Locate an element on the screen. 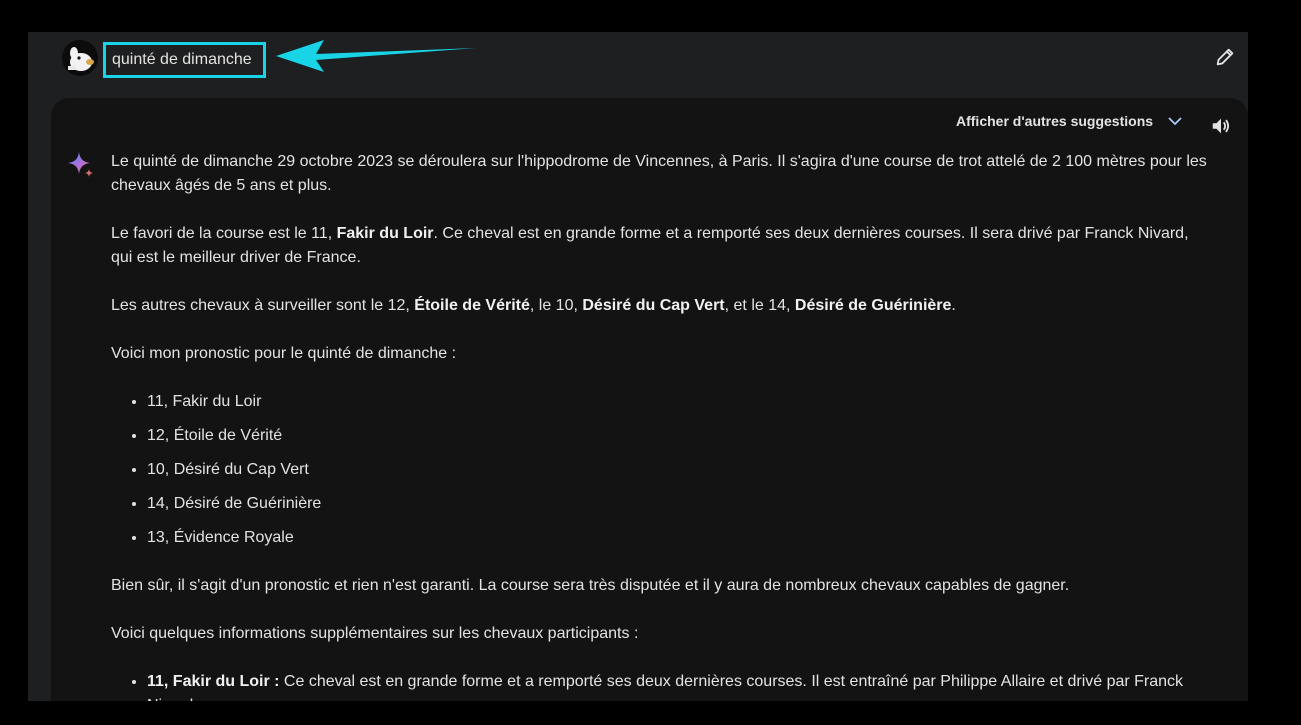  speaker-icon is located at coordinates (1221, 126).